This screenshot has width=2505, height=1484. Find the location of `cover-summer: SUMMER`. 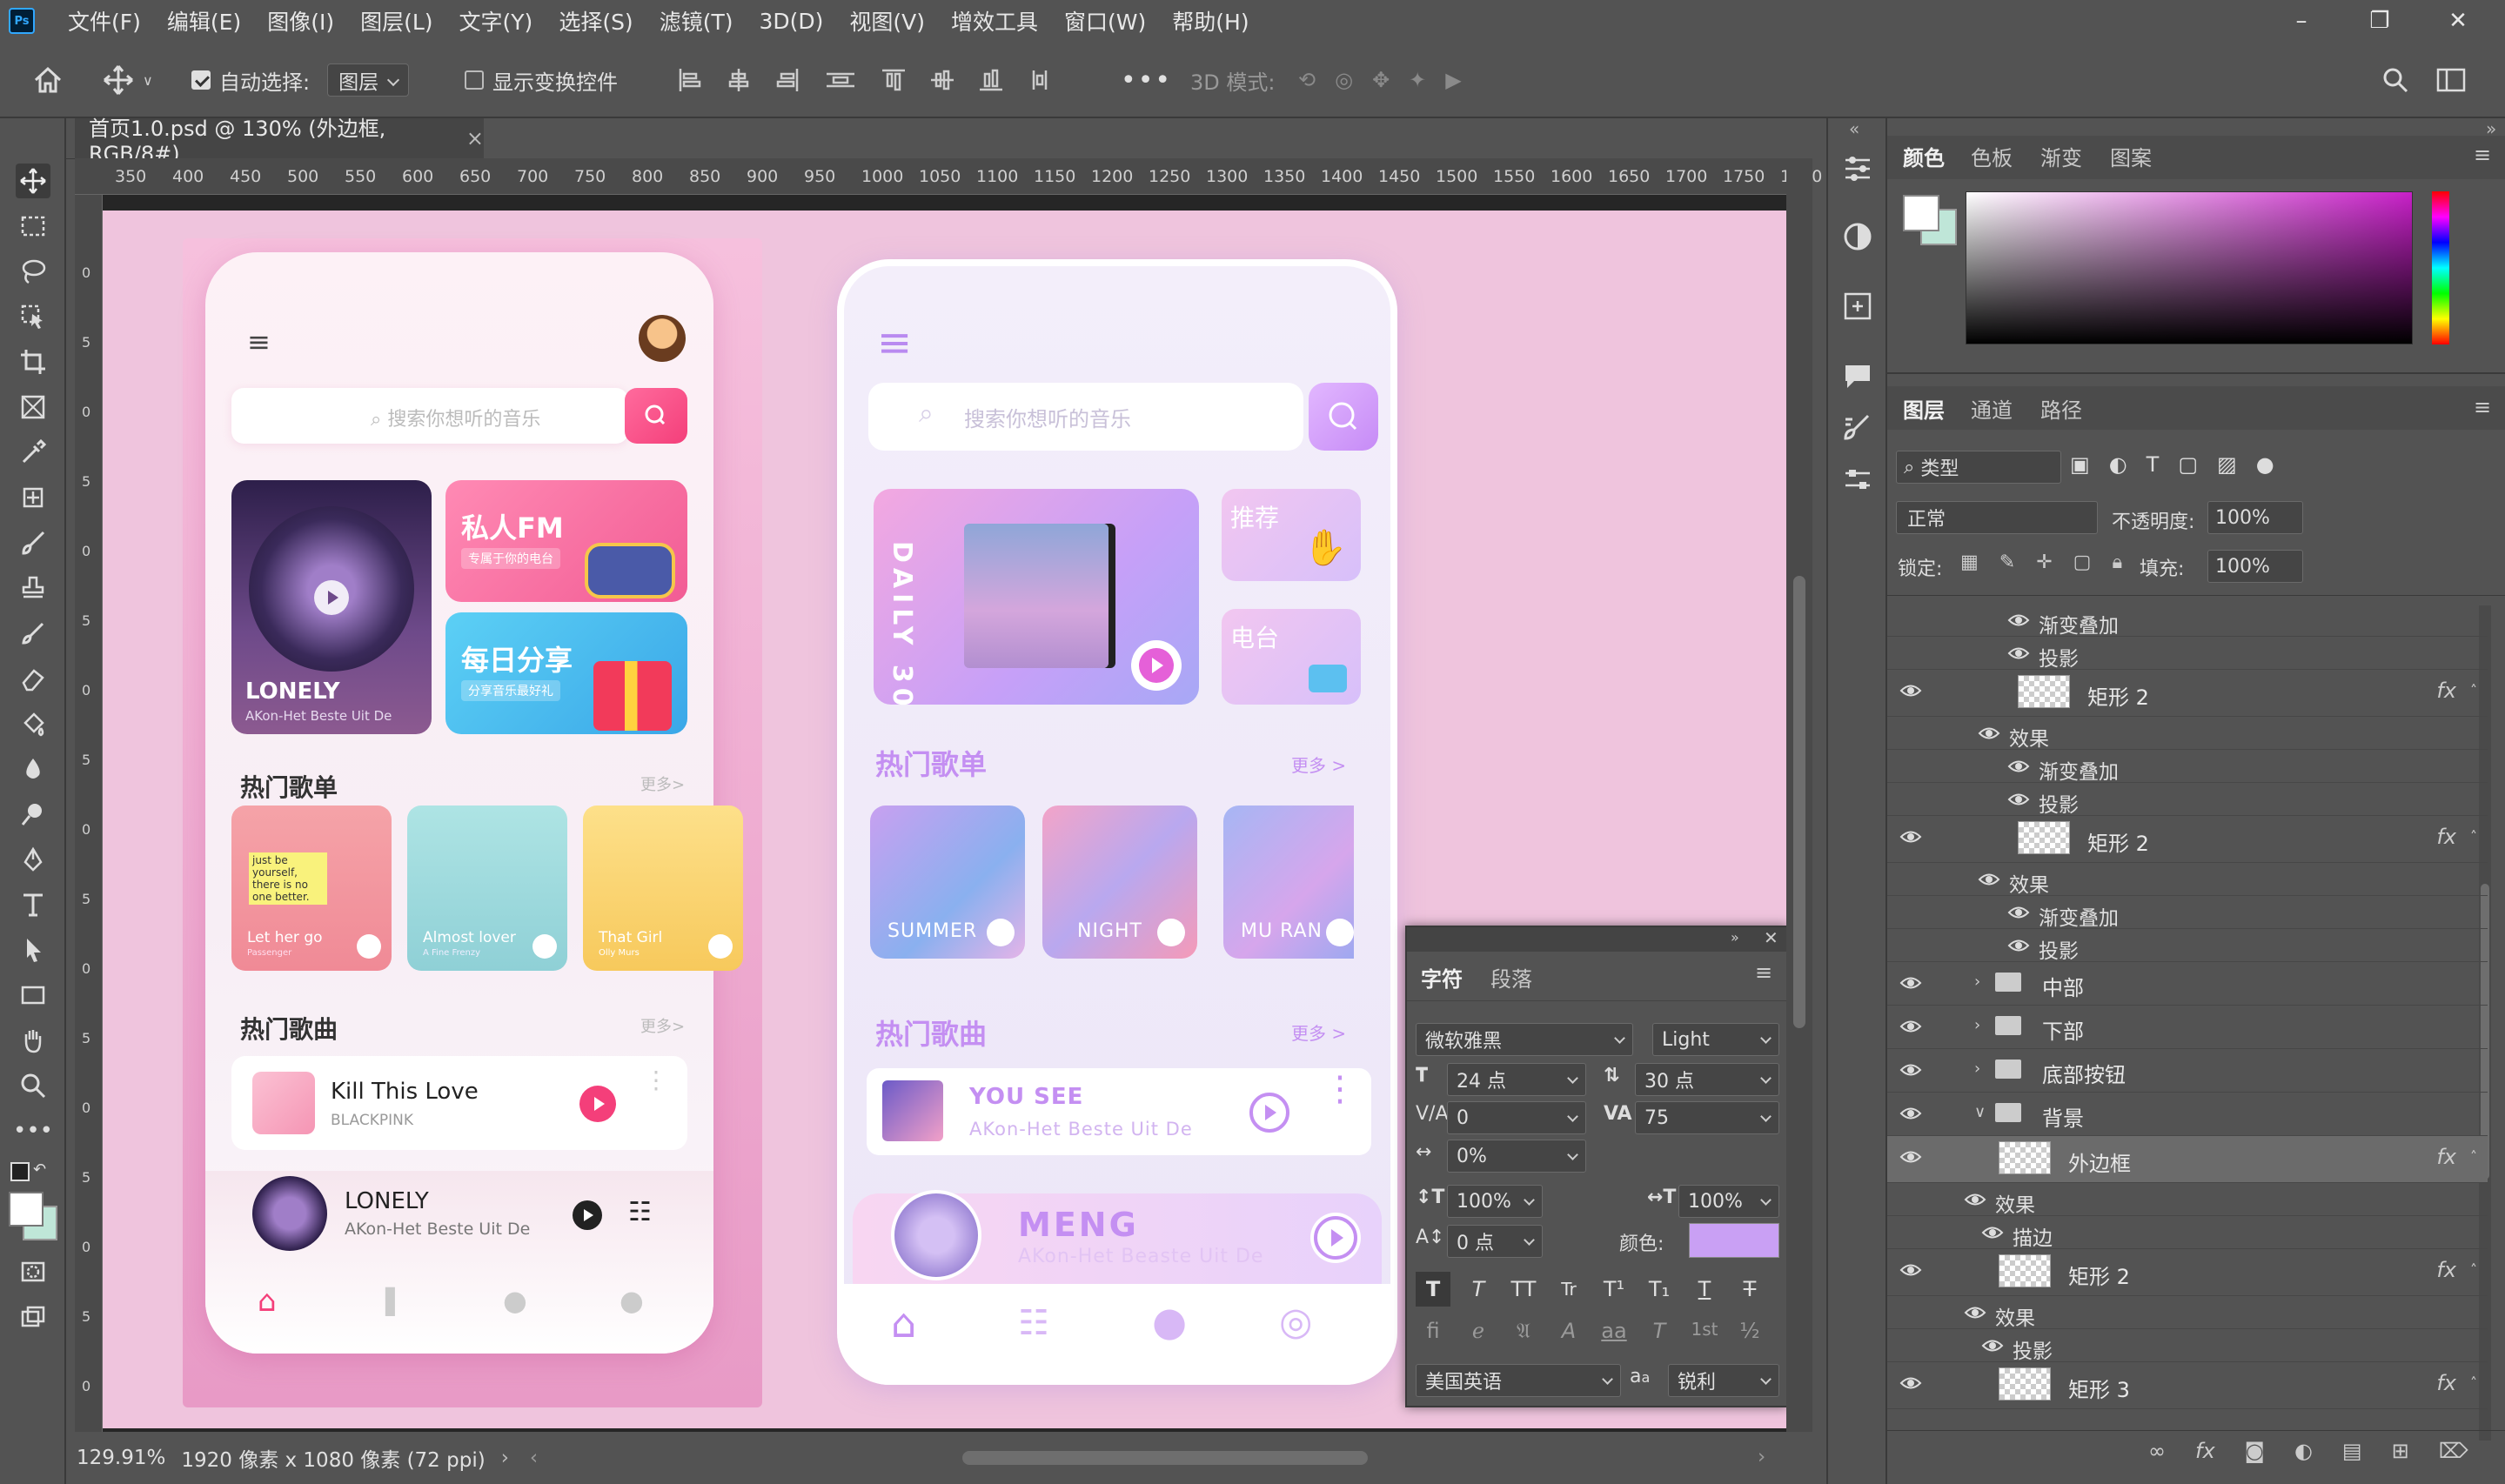

cover-summer: SUMMER is located at coordinates (947, 883).